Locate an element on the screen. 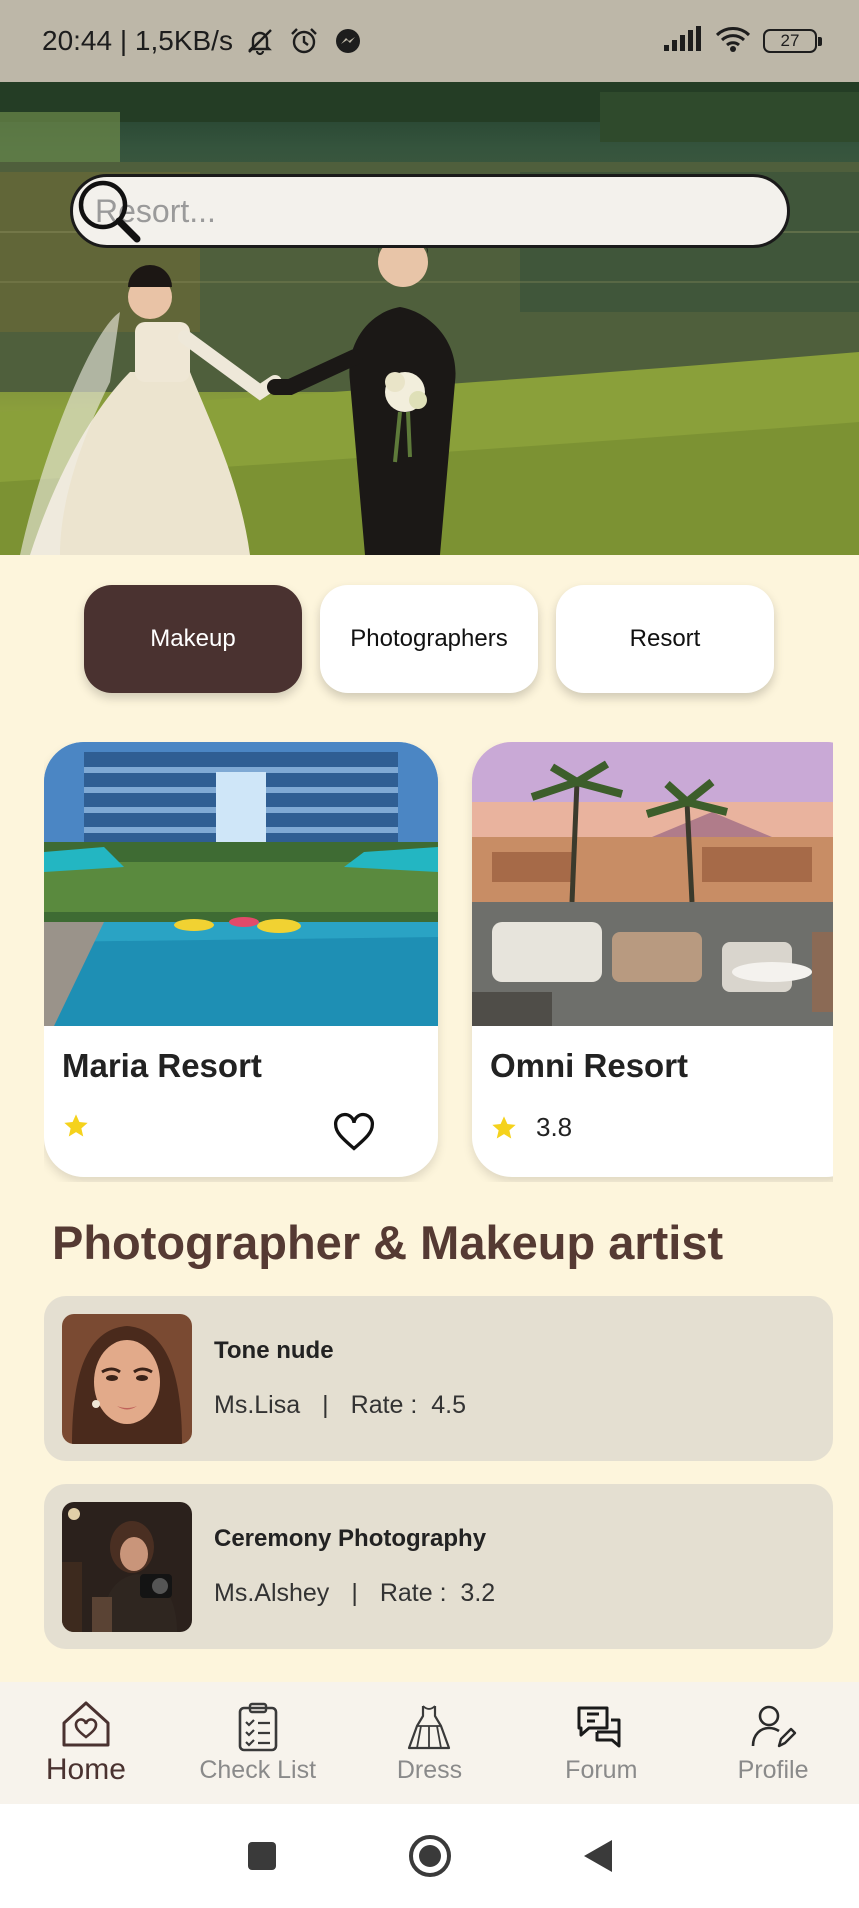 Image resolution: width=859 pixels, height=1908 pixels. photographer-portrait-image is located at coordinates (127, 1566).